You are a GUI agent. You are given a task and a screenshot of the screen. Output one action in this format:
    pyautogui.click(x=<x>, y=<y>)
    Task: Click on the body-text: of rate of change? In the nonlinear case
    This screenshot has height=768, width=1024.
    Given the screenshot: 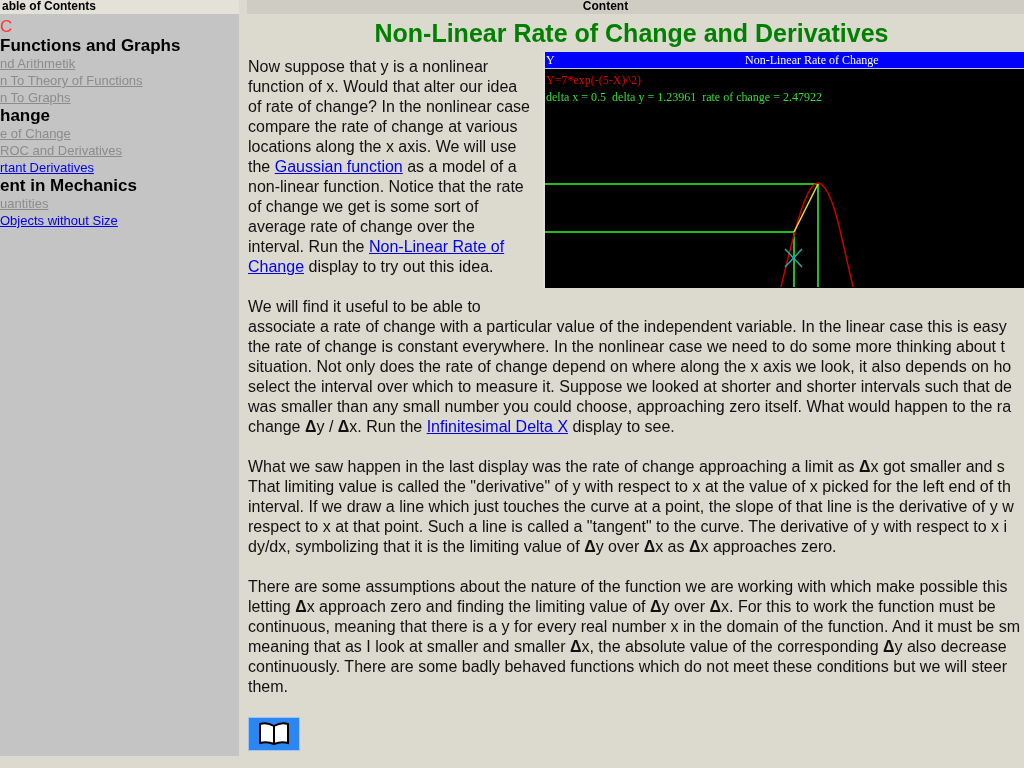 What is the action you would take?
    pyautogui.click(x=389, y=106)
    